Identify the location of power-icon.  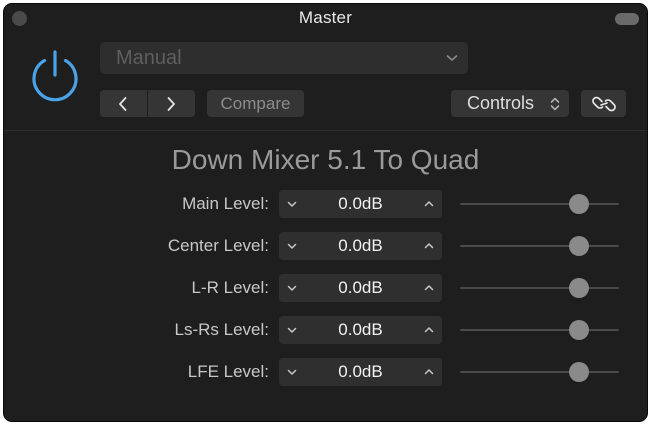
(55, 76).